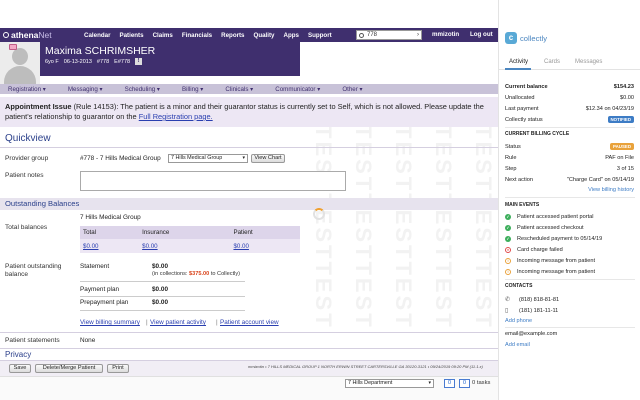 The image size is (640, 400). What do you see at coordinates (27, 89) in the screenshot?
I see `secnav-registration: Registration ▾` at bounding box center [27, 89].